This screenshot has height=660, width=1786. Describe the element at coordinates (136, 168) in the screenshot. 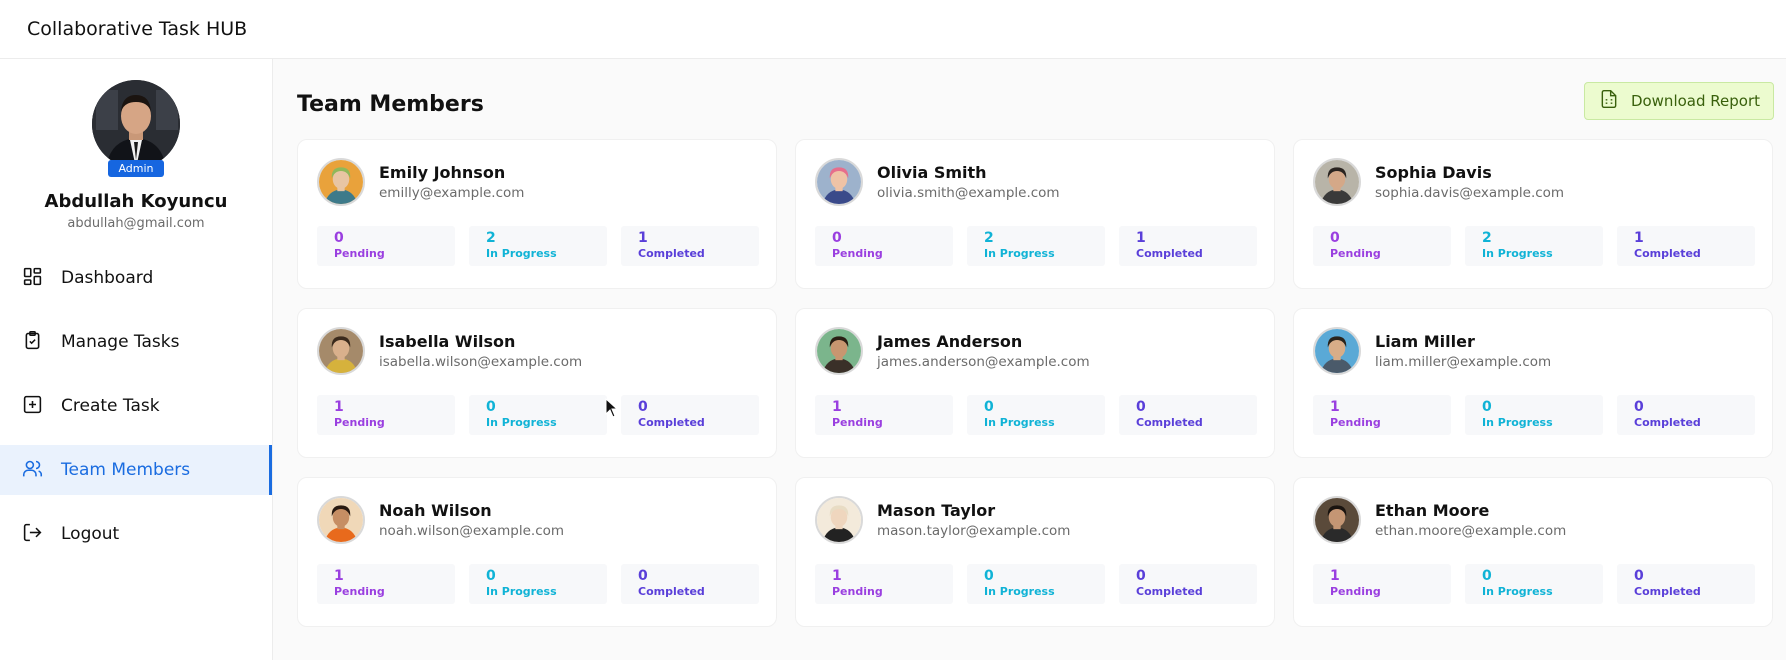

I see `role-badge: Admin` at that location.